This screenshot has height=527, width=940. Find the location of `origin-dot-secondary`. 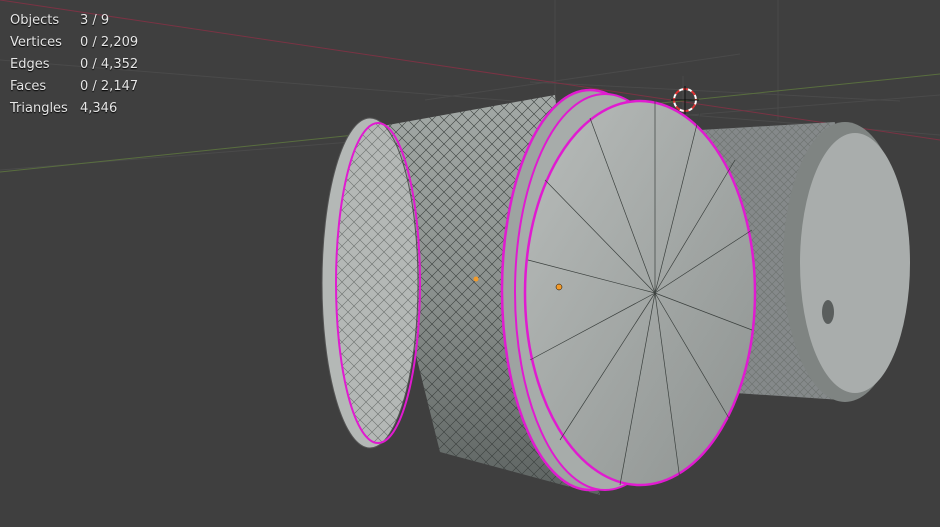

origin-dot-secondary is located at coordinates (476, 279).